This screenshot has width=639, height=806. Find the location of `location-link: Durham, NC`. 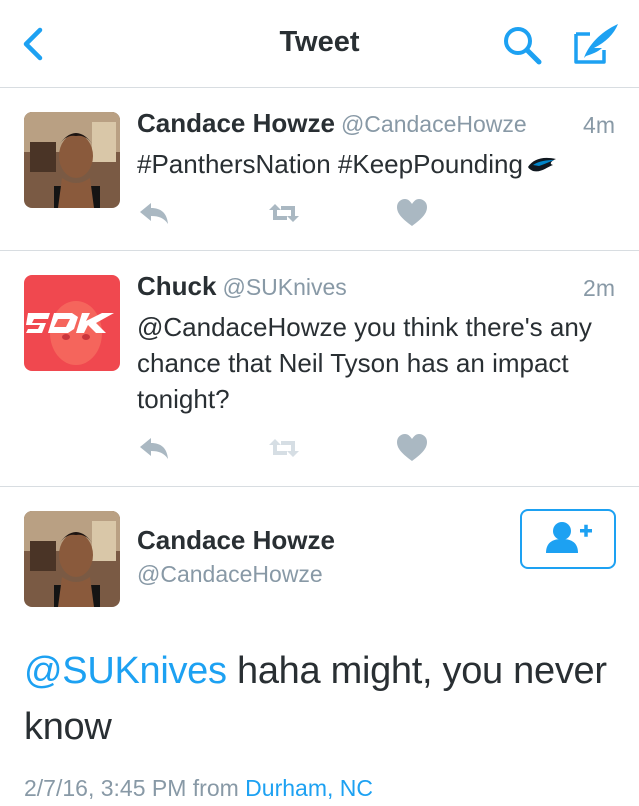

location-link: Durham, NC is located at coordinates (309, 788).